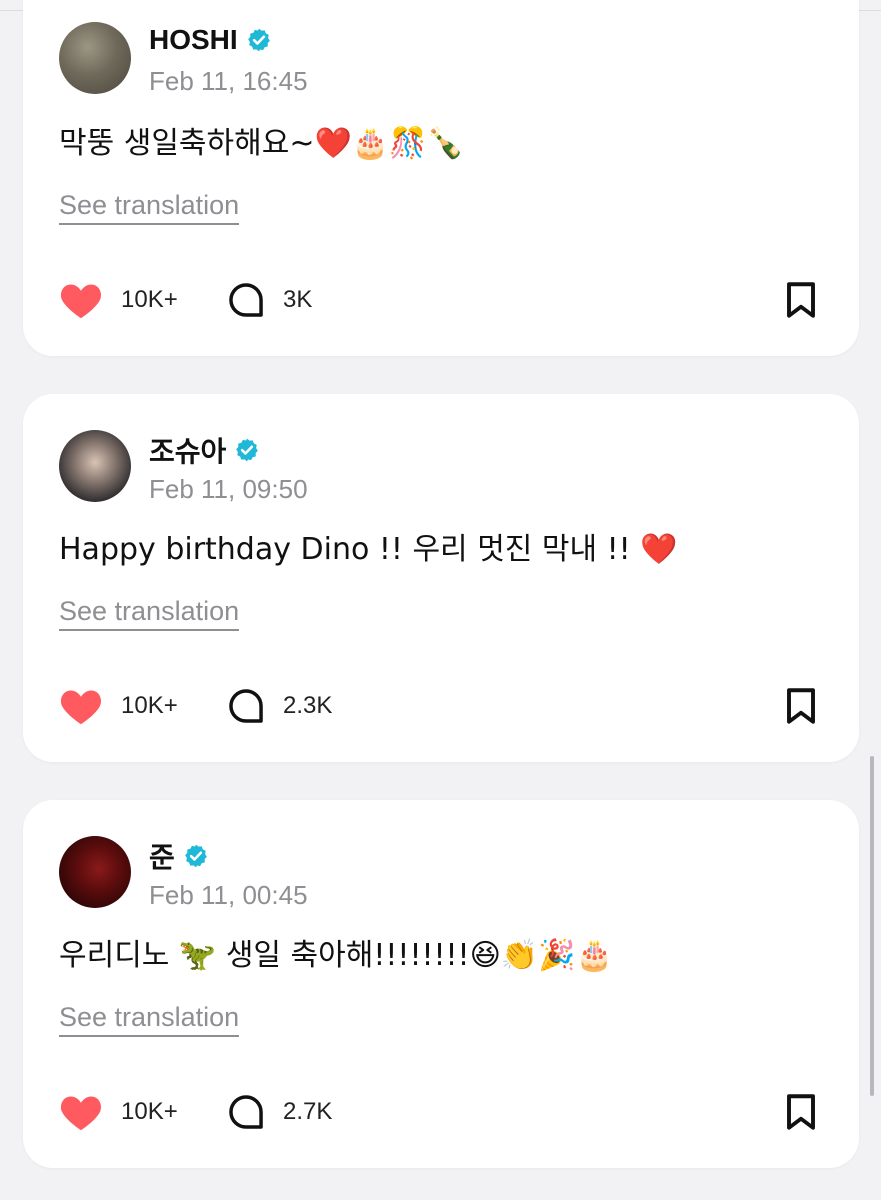 The width and height of the screenshot is (881, 1200). Describe the element at coordinates (336, 955) in the screenshot. I see `post-message: 우리디노 🦖 생일 축아해!!!!!!!!😆👏🎉🎂` at that location.